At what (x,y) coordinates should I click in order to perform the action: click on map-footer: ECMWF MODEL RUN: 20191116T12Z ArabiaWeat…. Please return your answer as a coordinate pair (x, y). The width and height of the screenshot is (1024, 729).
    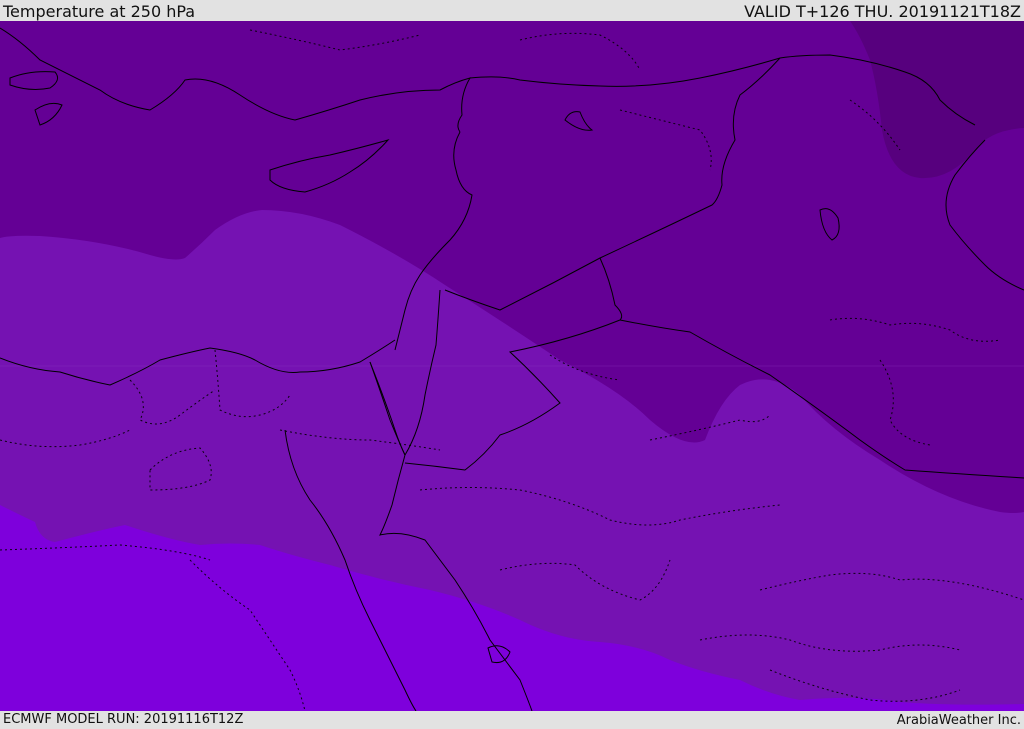
    Looking at the image, I should click on (512, 720).